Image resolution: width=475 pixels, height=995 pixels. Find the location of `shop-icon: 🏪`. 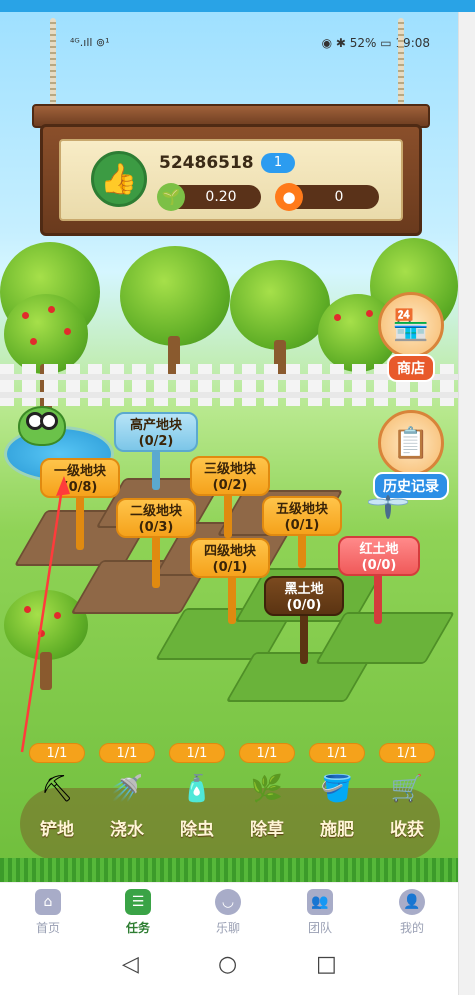

shop-icon: 🏪 is located at coordinates (411, 325).